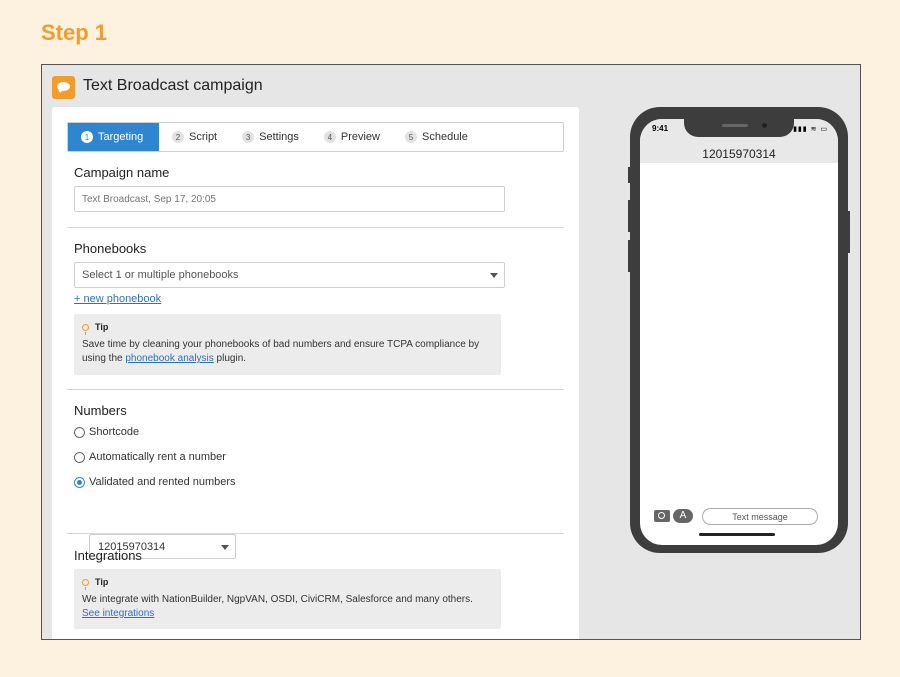 The width and height of the screenshot is (900, 677). I want to click on radio-label: Shortcode, so click(114, 432).